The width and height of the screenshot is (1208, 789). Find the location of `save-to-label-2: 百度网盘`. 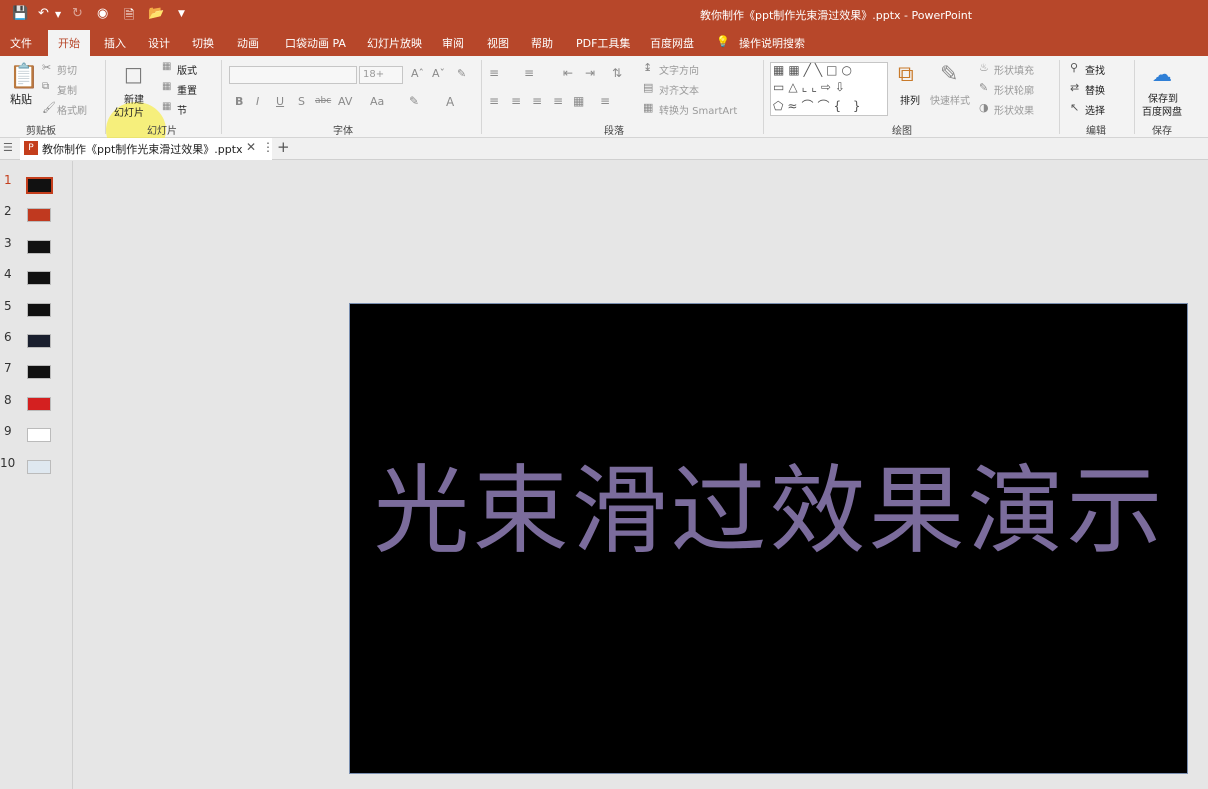

save-to-label-2: 百度网盘 is located at coordinates (1162, 110).